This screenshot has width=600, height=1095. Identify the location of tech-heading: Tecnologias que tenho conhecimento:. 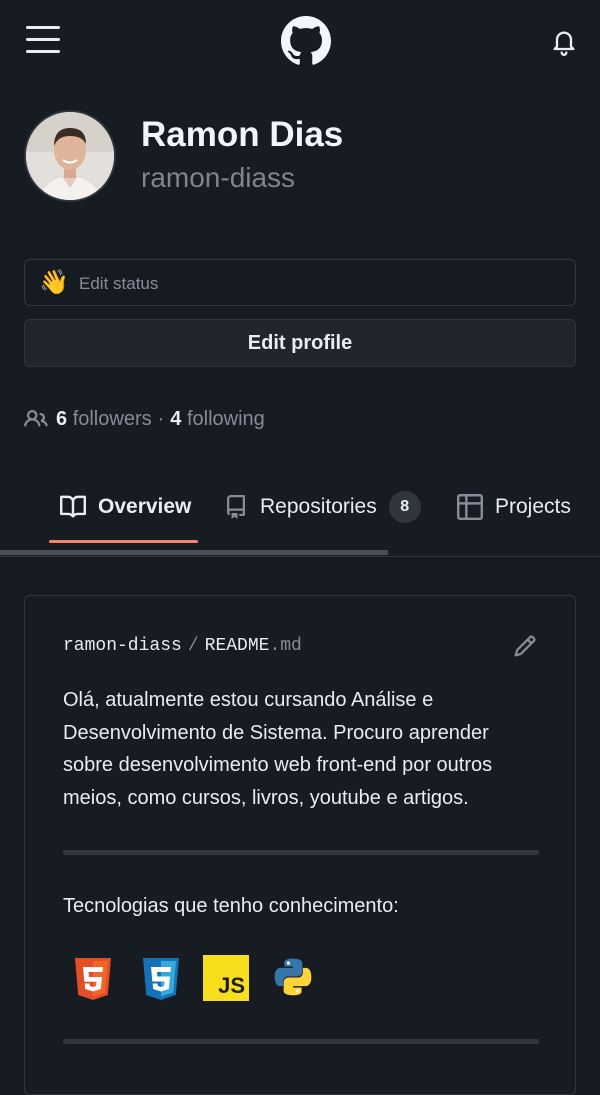
(231, 906).